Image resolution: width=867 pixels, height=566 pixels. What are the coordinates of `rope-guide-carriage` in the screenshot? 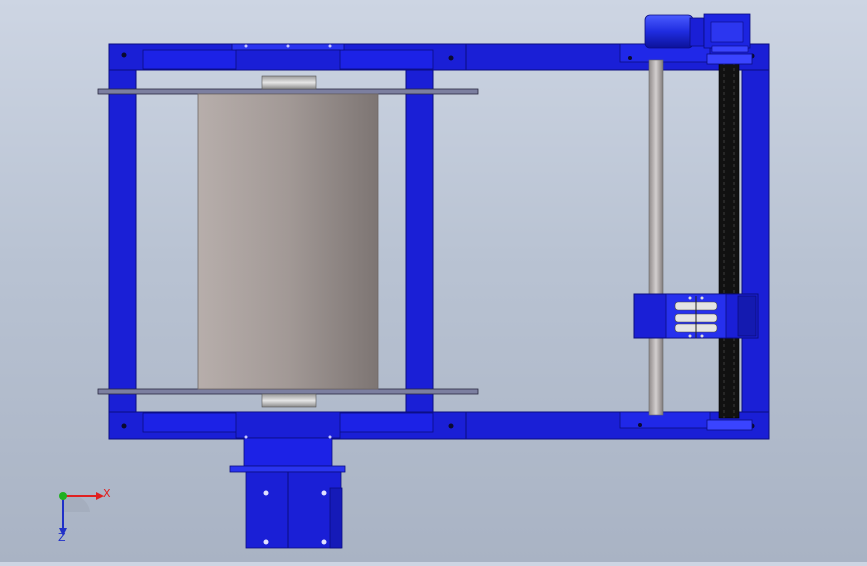 It's located at (696, 316).